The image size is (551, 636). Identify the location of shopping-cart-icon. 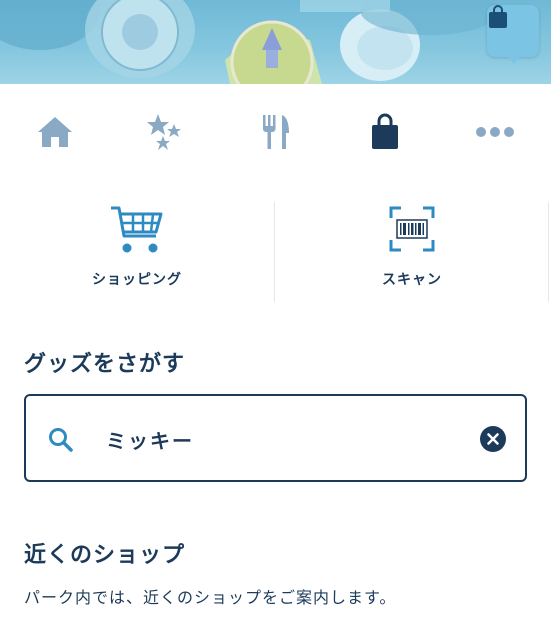
(137, 229).